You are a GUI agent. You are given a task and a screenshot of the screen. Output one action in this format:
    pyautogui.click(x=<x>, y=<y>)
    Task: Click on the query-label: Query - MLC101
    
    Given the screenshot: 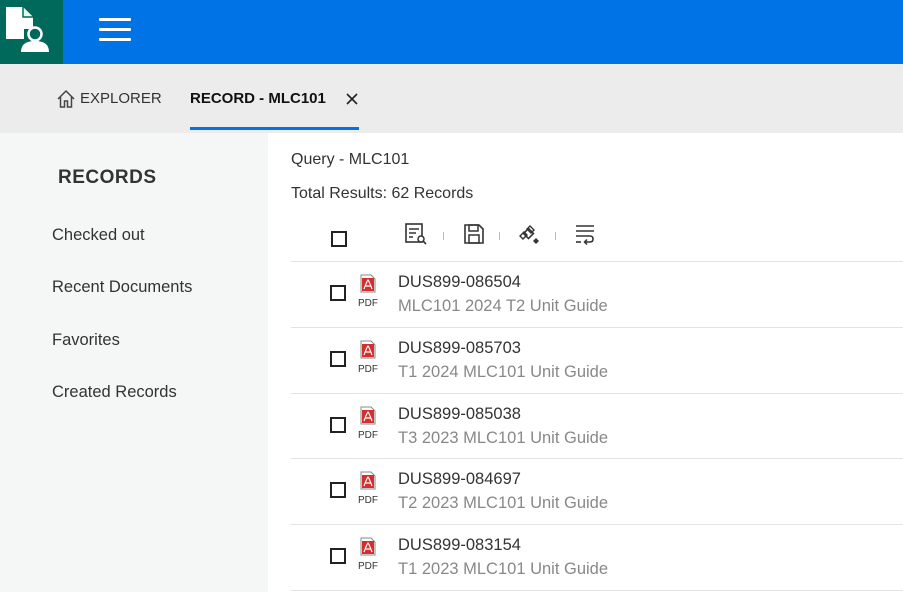 What is the action you would take?
    pyautogui.click(x=350, y=159)
    